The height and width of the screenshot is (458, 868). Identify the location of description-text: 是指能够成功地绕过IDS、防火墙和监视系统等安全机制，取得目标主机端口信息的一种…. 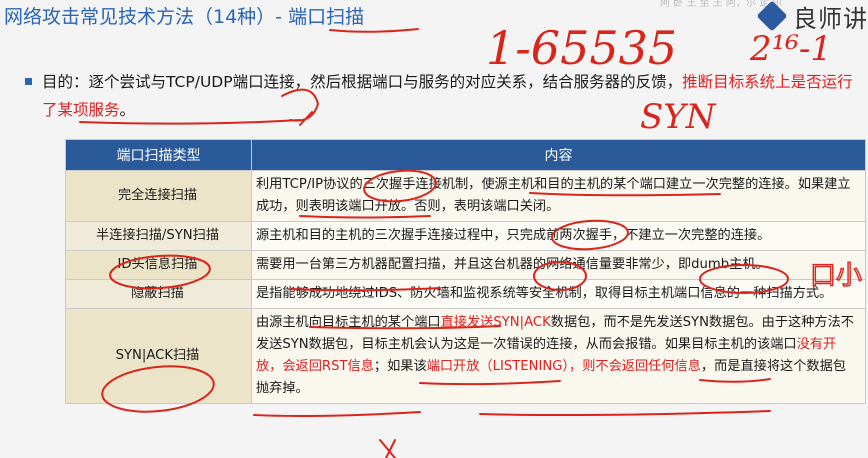
(544, 293).